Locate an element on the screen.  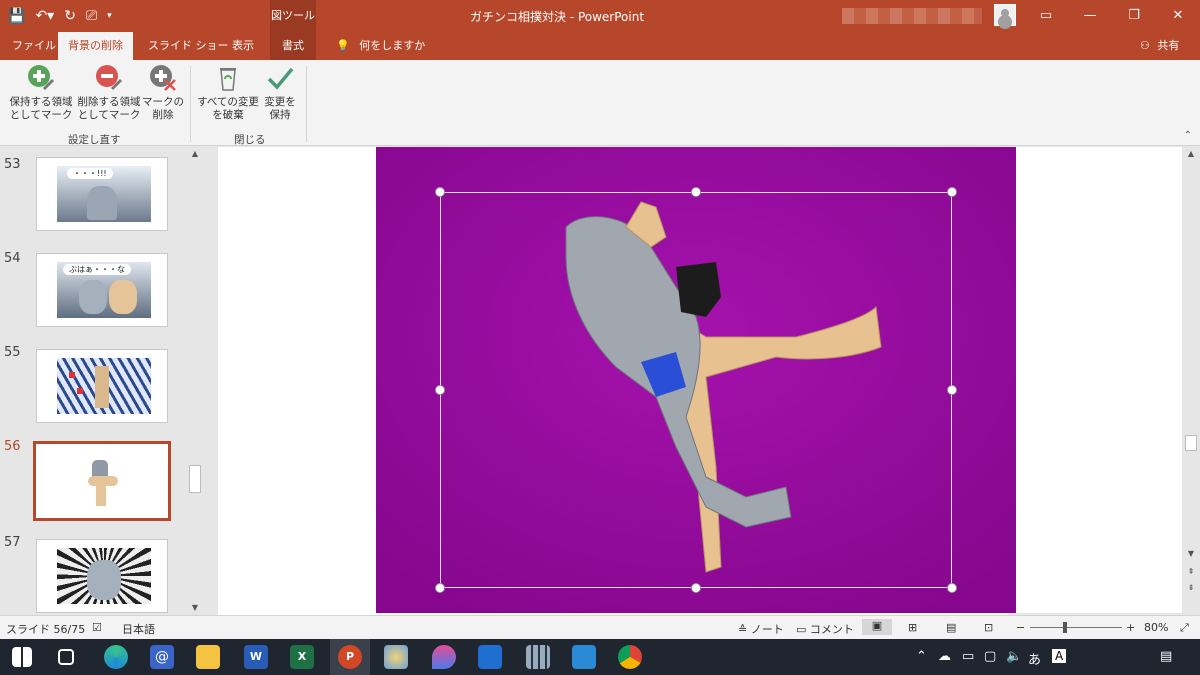
slide-number: 56 is located at coordinates (12, 446).